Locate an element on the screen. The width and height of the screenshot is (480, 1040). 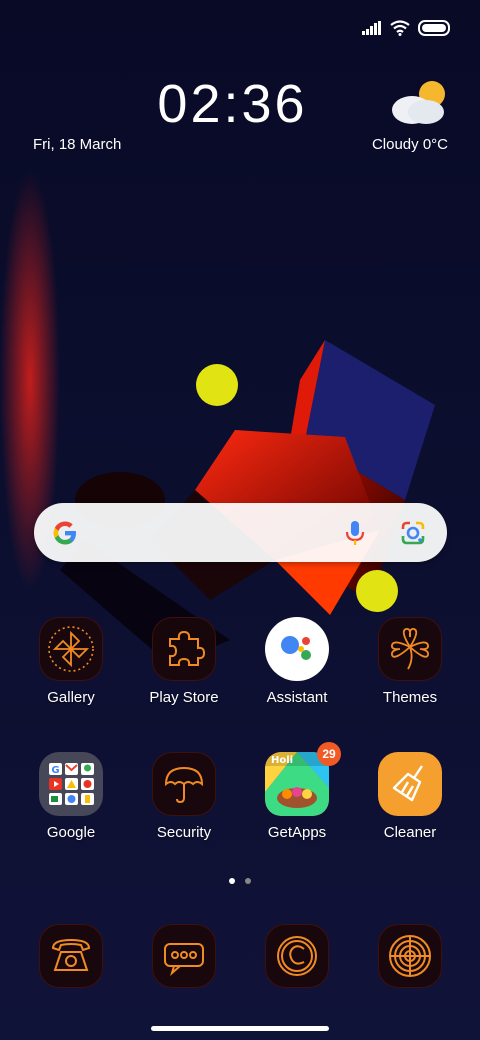
app-label: Security is located at coordinates (184, 832).